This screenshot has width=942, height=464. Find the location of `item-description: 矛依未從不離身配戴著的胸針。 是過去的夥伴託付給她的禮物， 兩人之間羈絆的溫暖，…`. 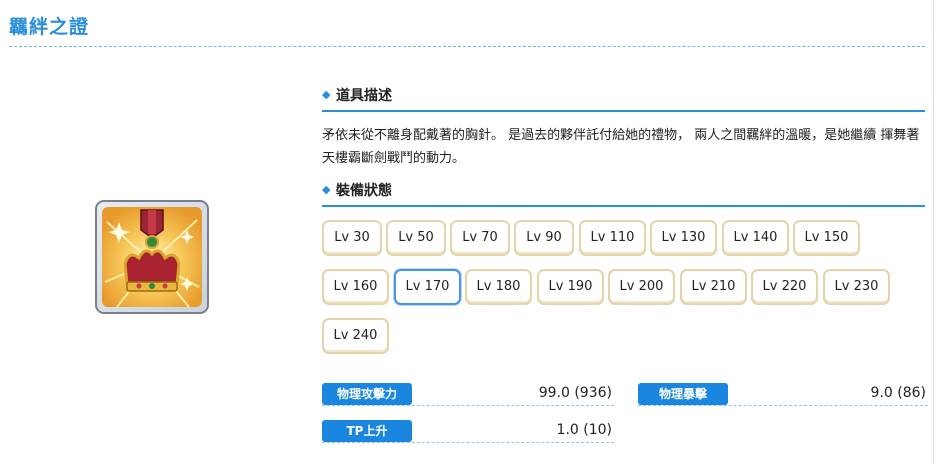

item-description: 矛依未從不離身配戴著的胸針。 是過去的夥伴託付給她的禮物， 兩人之間羈絆的溫暖，… is located at coordinates (621, 147).